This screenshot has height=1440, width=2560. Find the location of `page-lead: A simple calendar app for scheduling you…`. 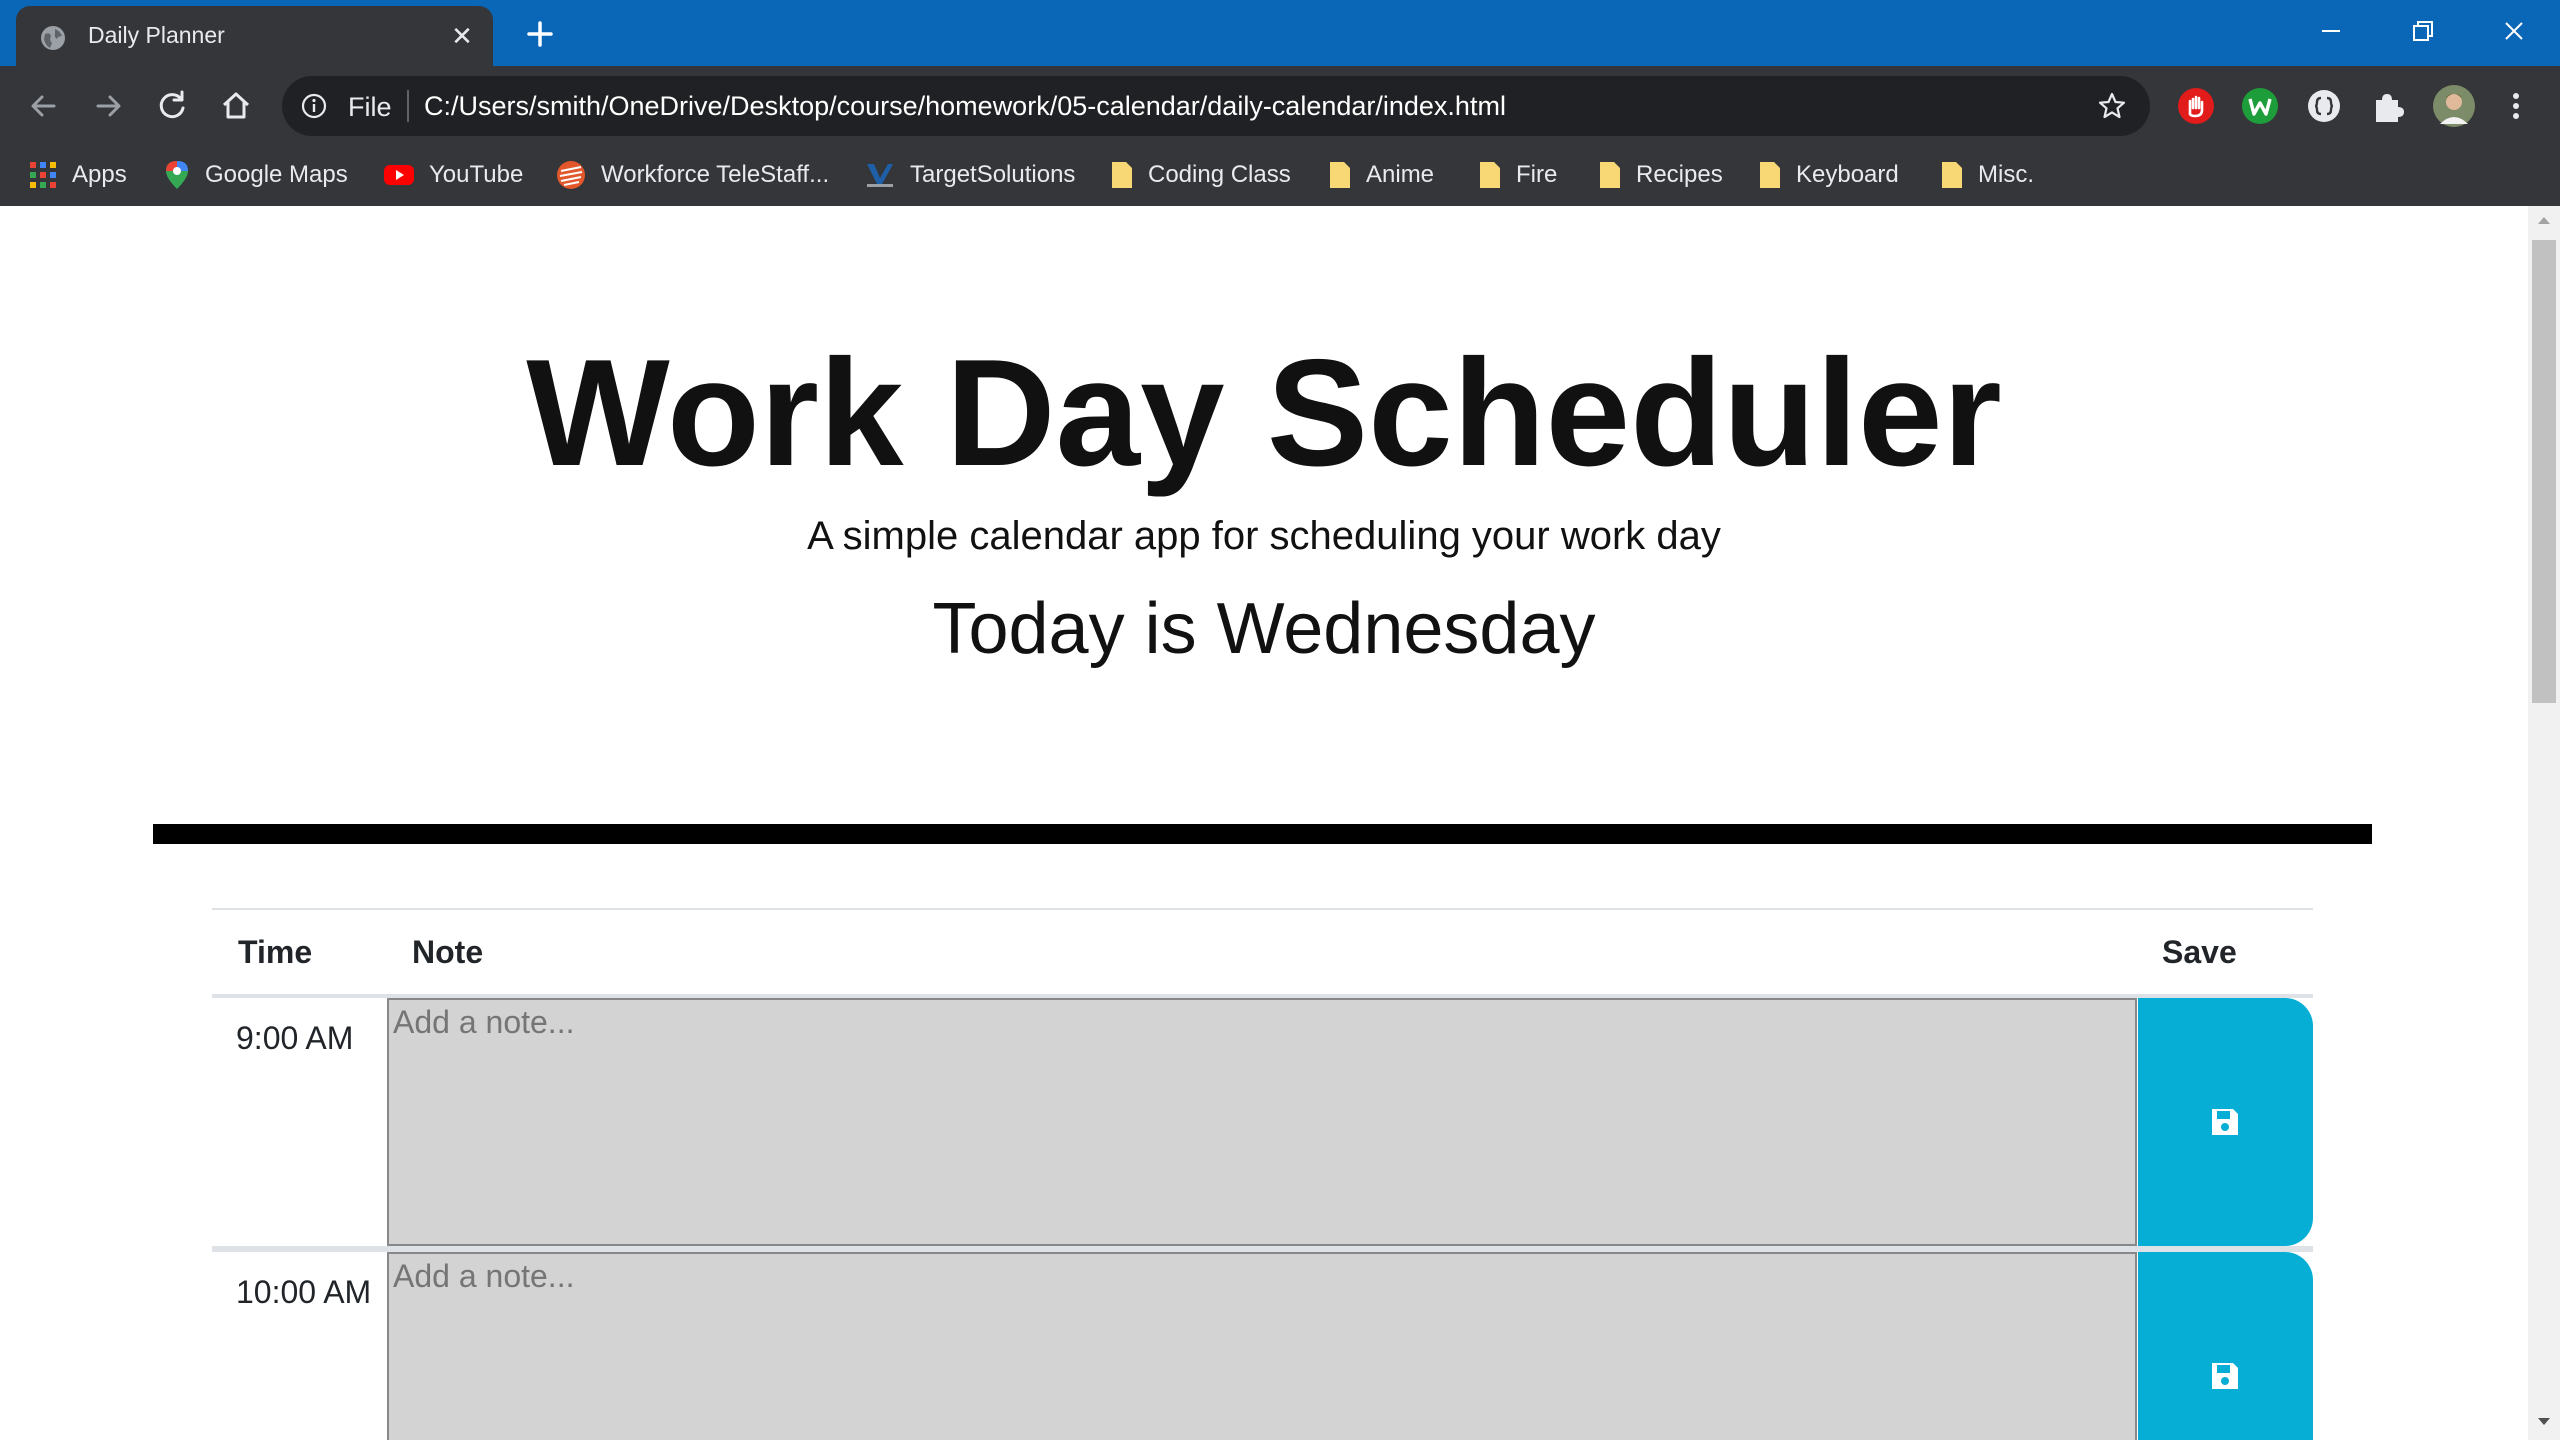

page-lead: A simple calendar app for scheduling you… is located at coordinates (1264, 536).